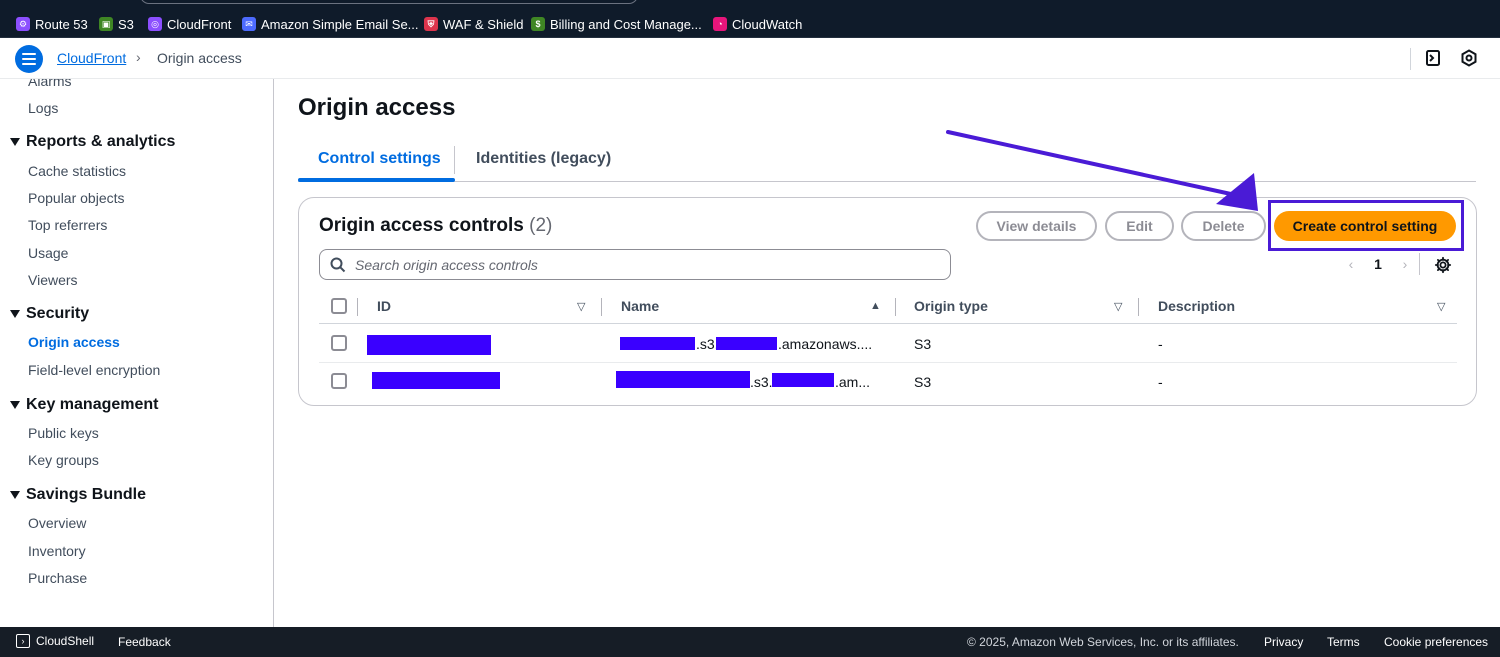 Image resolution: width=1500 pixels, height=657 pixels. I want to click on column-origin-type: Origin type, so click(951, 306).